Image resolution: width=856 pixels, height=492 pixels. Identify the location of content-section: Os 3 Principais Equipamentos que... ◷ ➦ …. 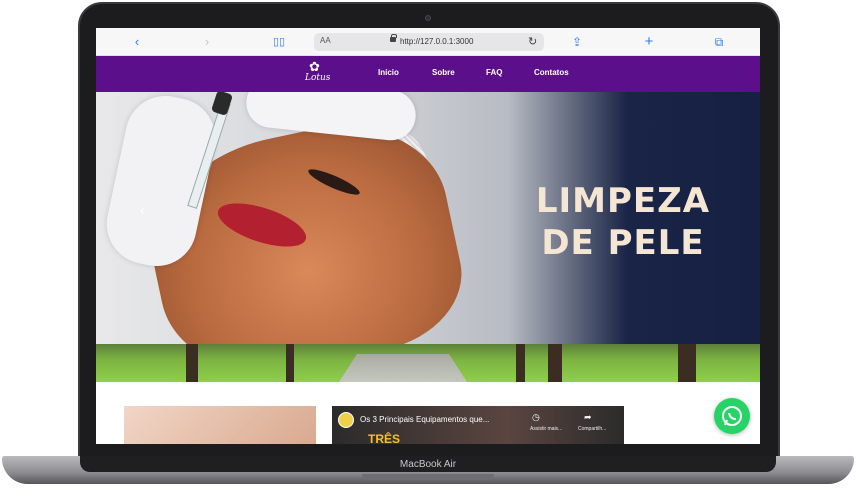
(428, 413).